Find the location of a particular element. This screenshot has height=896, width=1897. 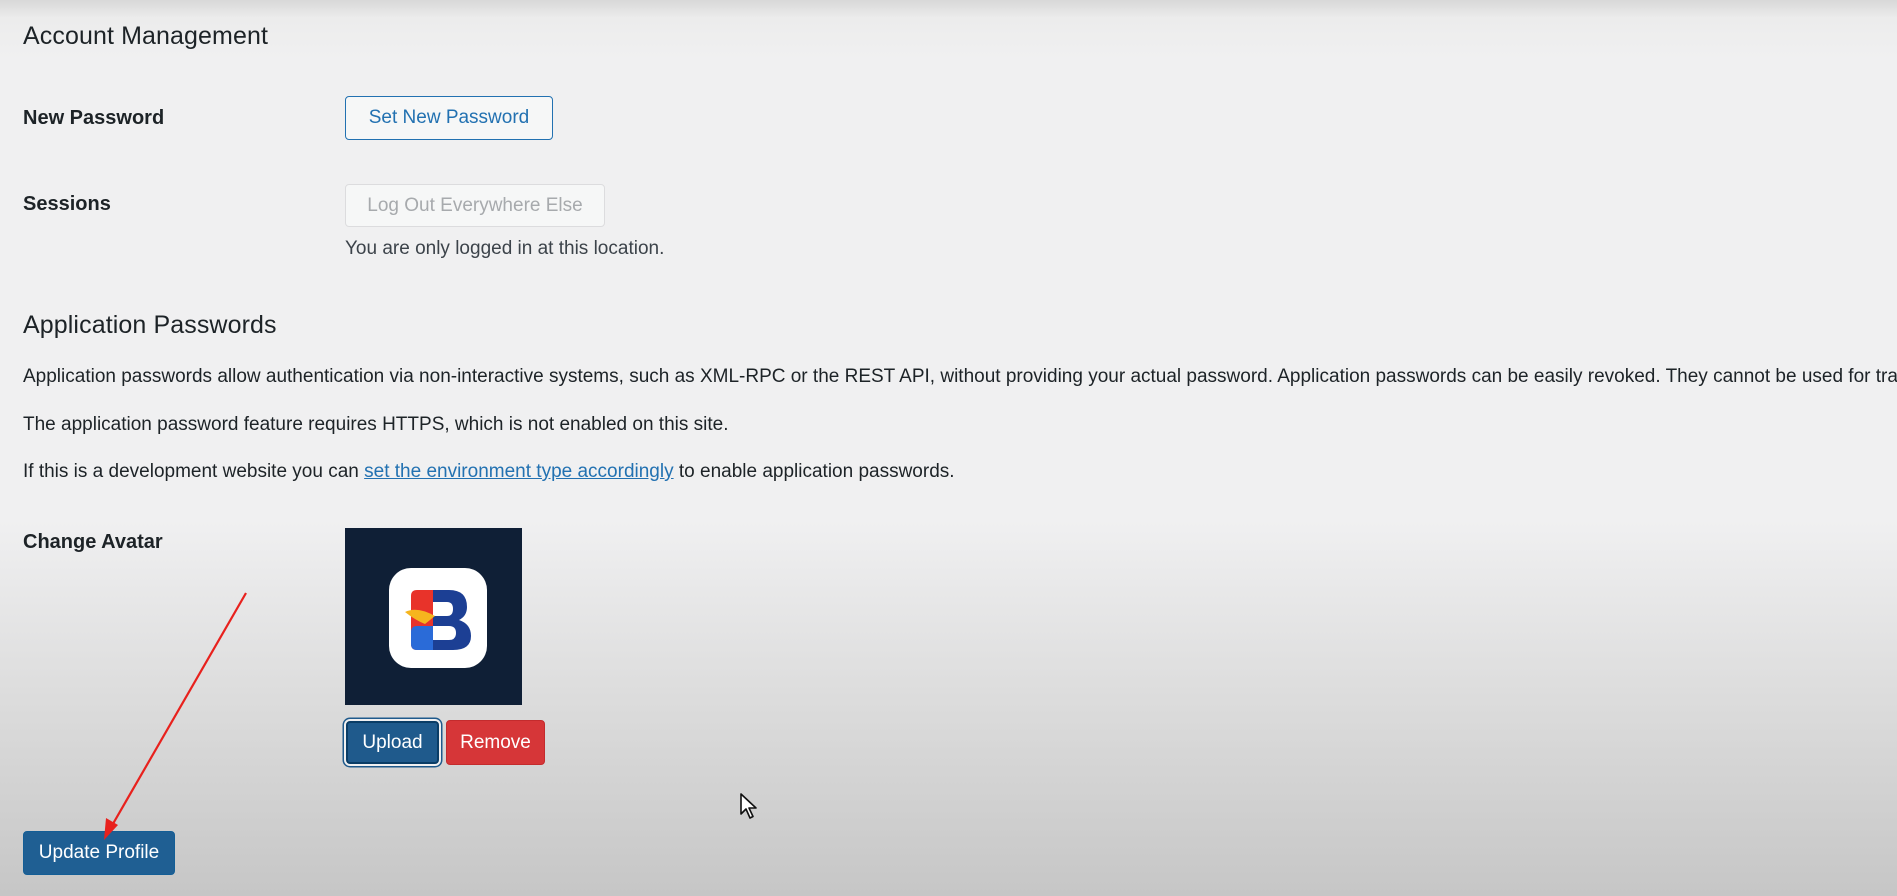

update-profile-button: Update Profile is located at coordinates (99, 853).